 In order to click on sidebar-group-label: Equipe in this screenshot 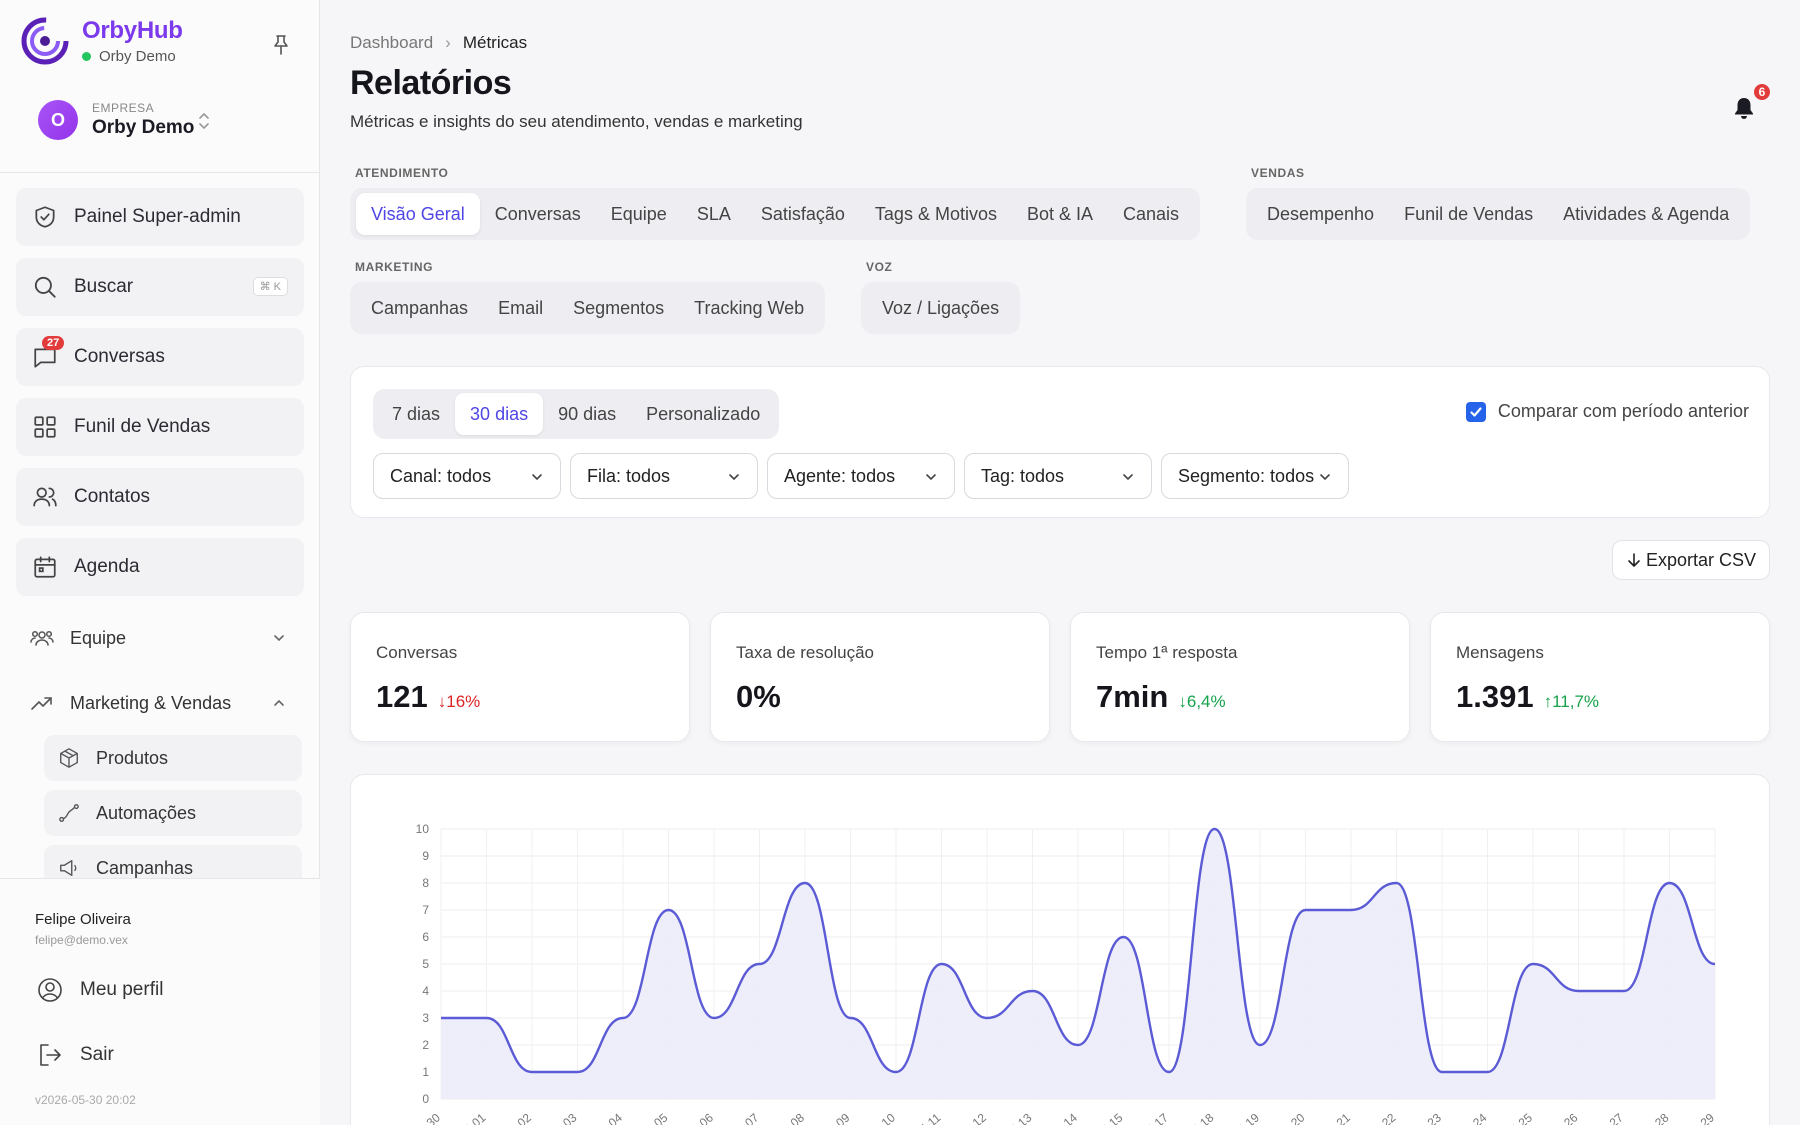, I will do `click(98, 637)`.